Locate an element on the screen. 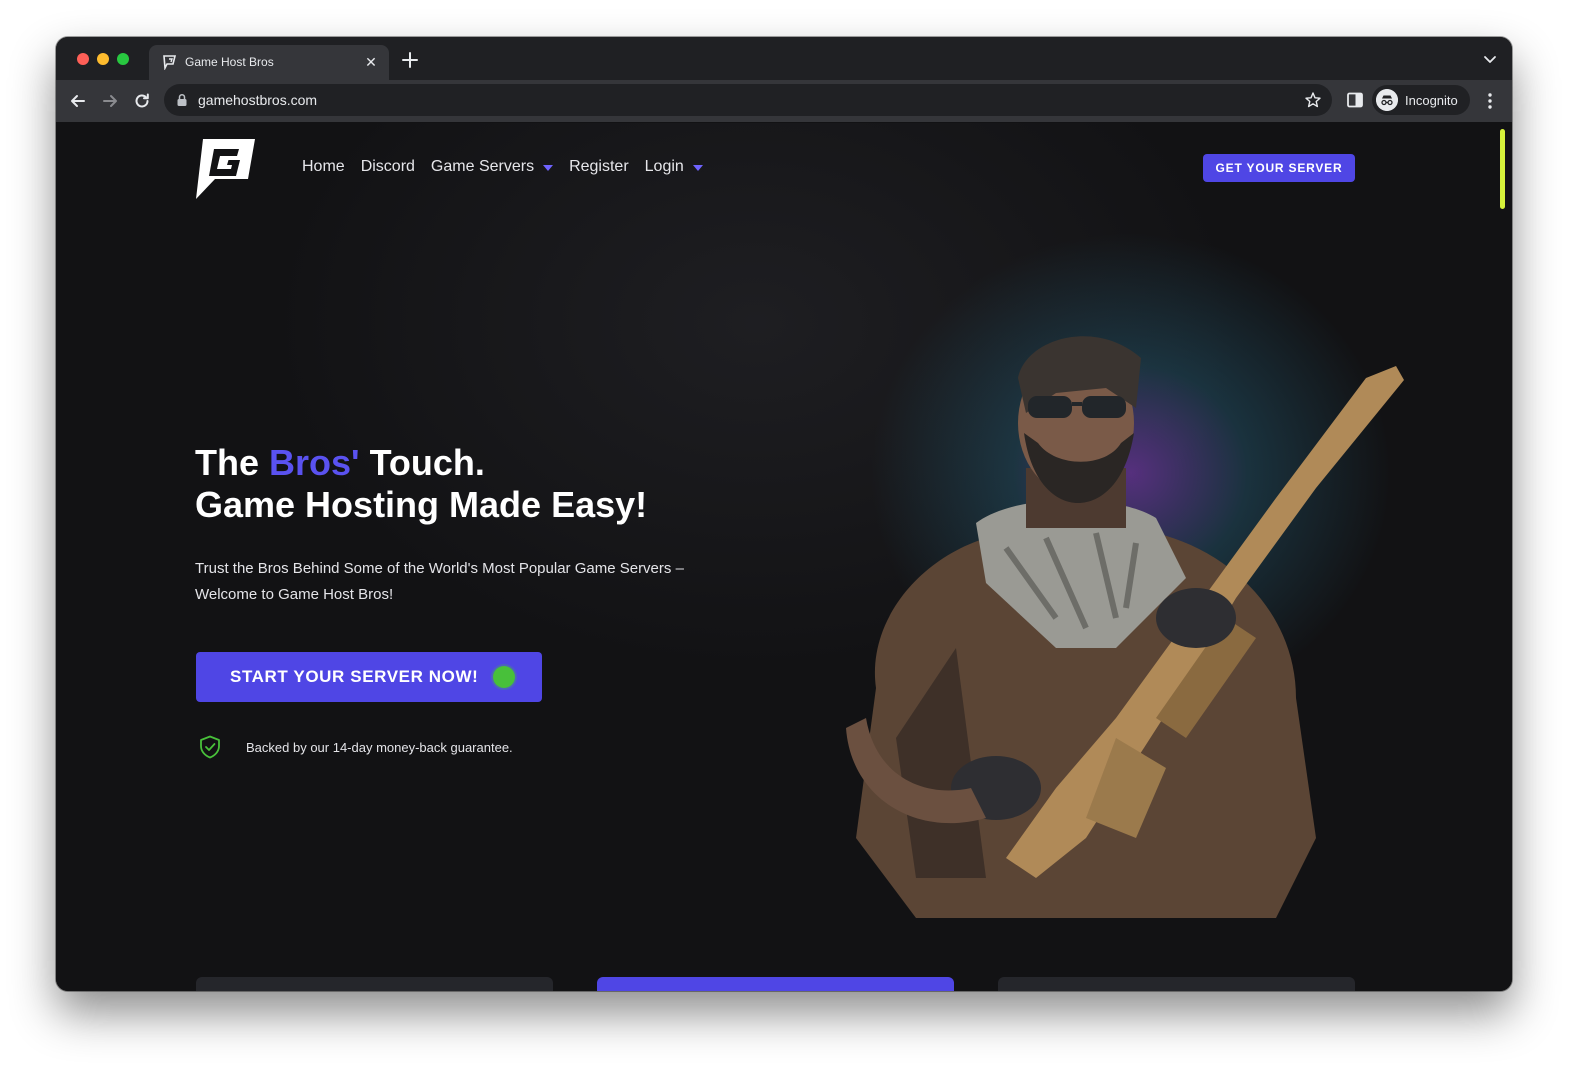 The width and height of the screenshot is (1569, 1066). headline-part2: Touch. is located at coordinates (422, 462).